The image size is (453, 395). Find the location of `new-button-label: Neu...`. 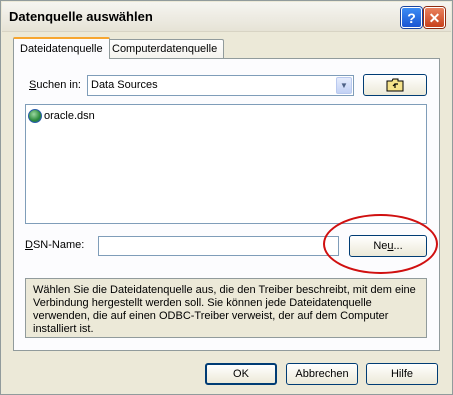

new-button-label: Neu... is located at coordinates (388, 246).